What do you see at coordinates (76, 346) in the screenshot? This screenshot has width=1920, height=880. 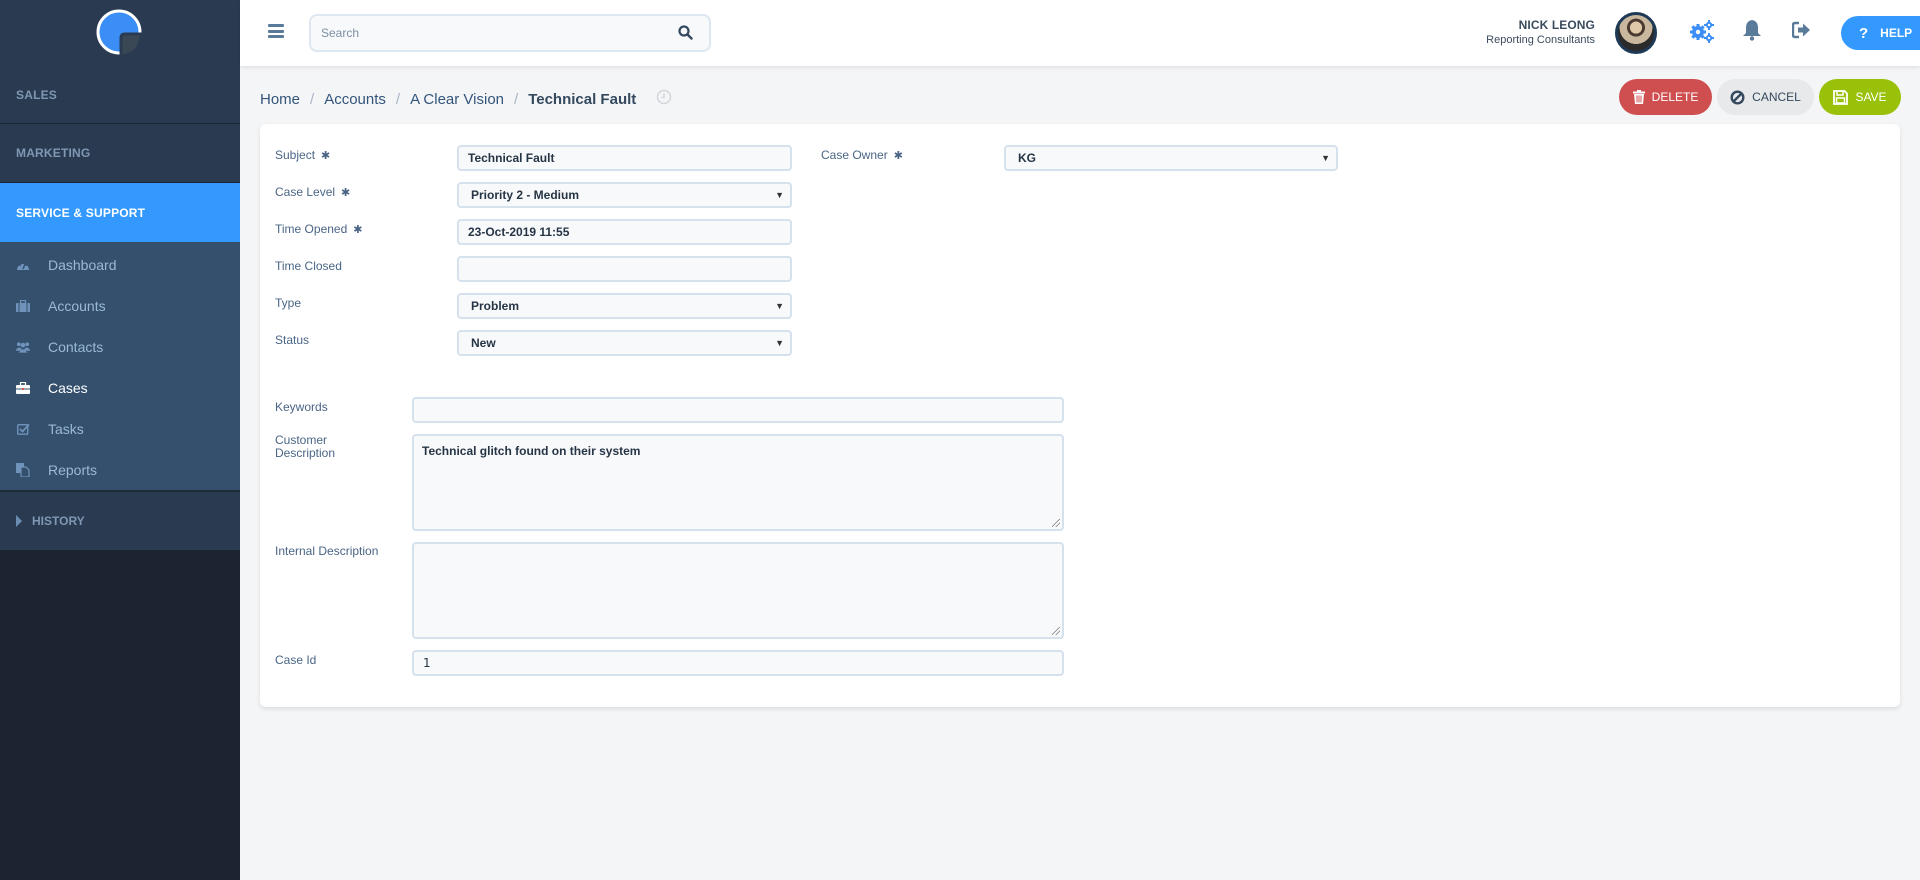 I see `sidebar-item-label: Contacts` at bounding box center [76, 346].